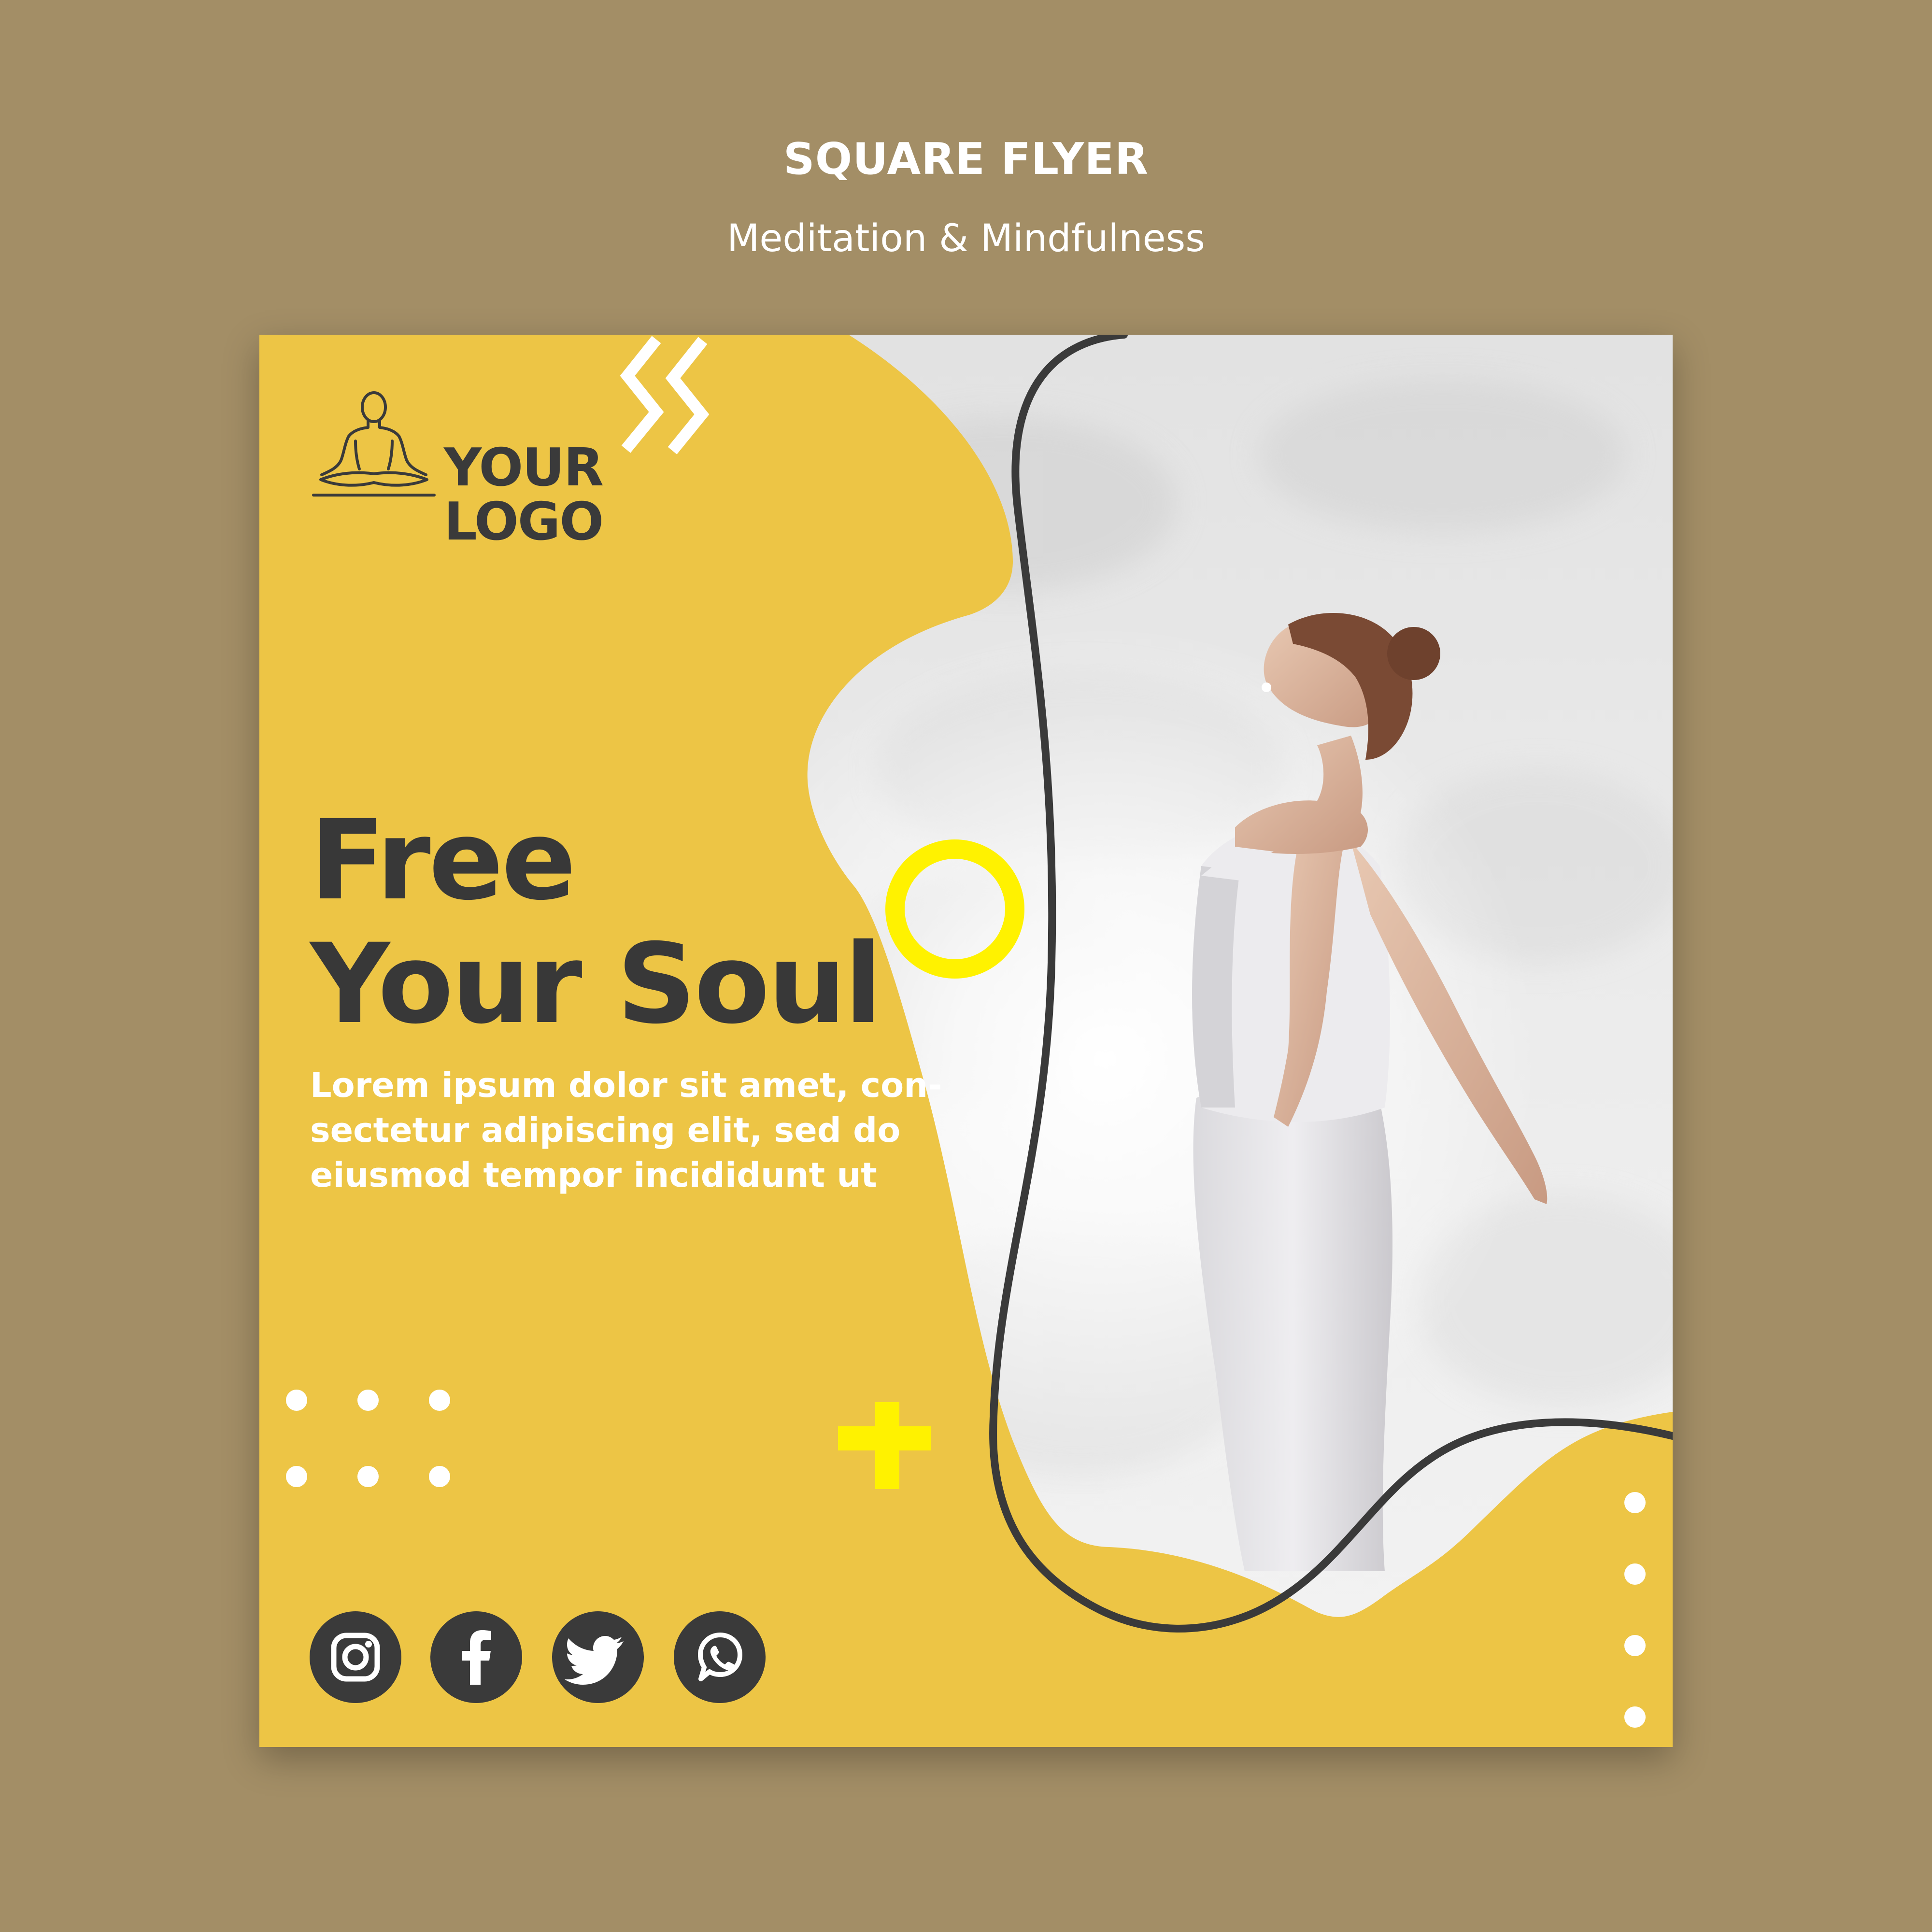 This screenshot has height=1932, width=1932. I want to click on twitter-icon, so click(594, 1660).